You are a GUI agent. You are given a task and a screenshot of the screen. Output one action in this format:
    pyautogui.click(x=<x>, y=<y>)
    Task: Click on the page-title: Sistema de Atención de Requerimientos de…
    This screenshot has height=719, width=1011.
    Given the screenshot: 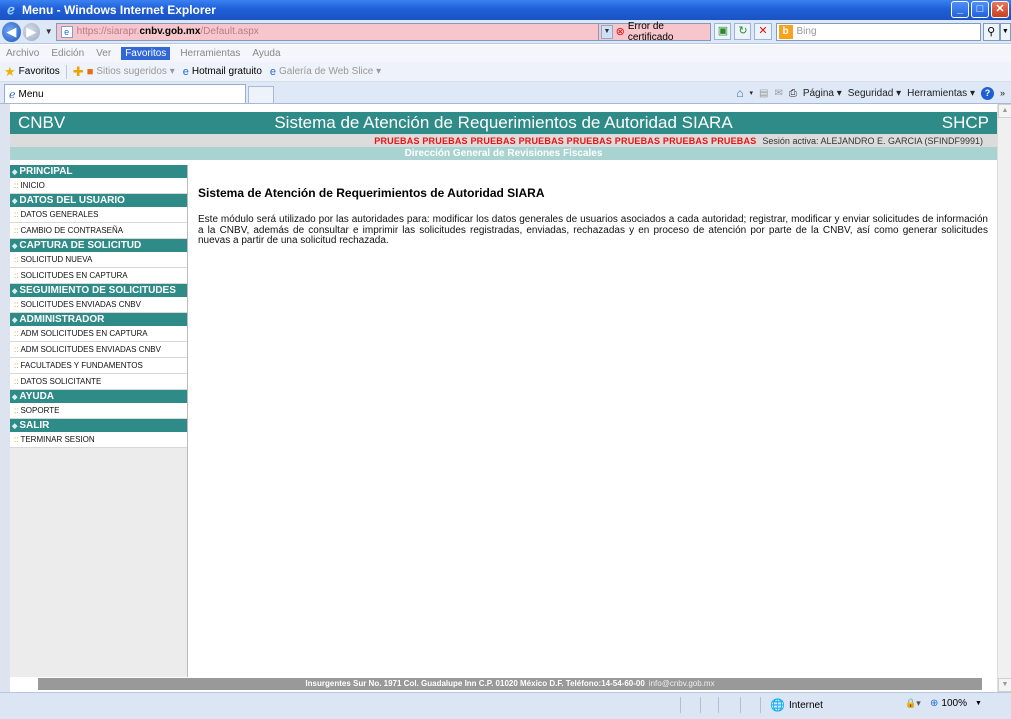 What is the action you would take?
    pyautogui.click(x=371, y=193)
    